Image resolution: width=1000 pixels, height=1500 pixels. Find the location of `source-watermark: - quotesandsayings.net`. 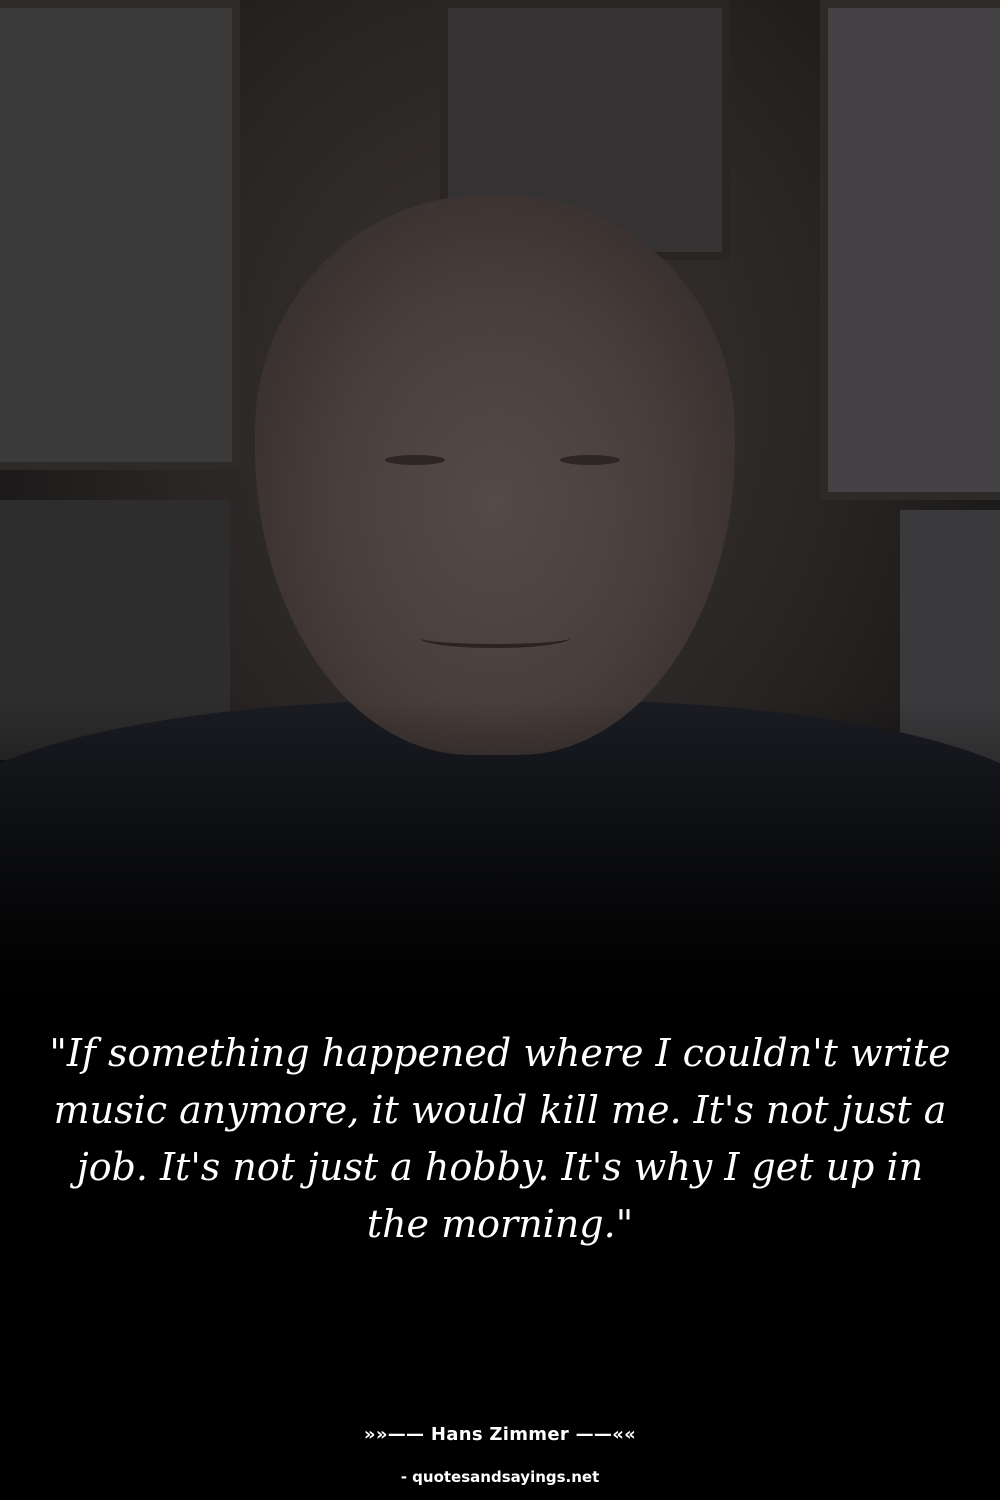

source-watermark: - quotesandsayings.net is located at coordinates (500, 1477).